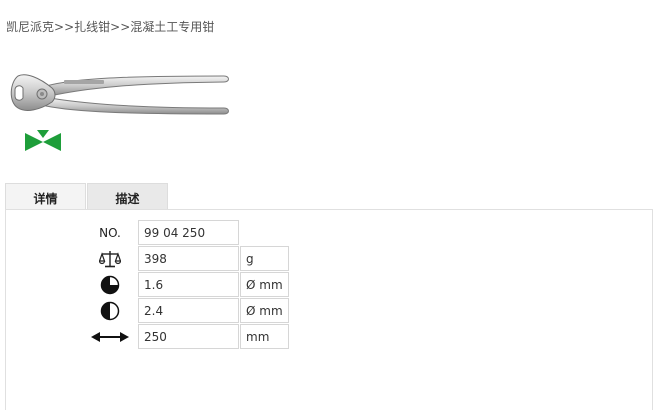 This screenshot has height=410, width=655. I want to click on tab-description: 描述, so click(127, 196).